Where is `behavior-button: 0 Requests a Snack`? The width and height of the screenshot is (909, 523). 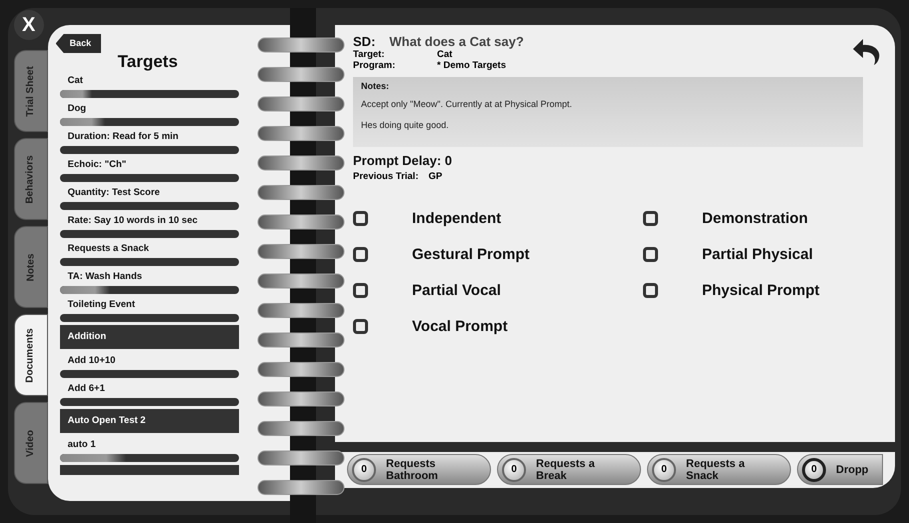
behavior-button: 0 Requests a Snack is located at coordinates (719, 469).